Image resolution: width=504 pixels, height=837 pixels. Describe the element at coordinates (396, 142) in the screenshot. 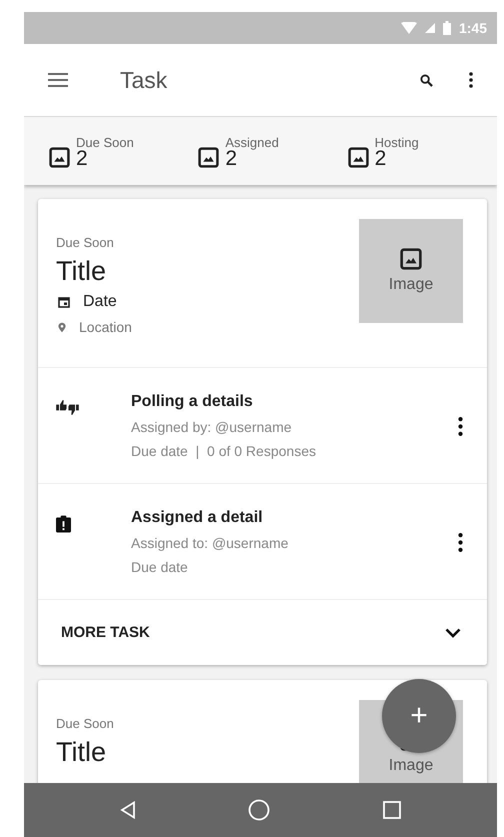

I see `stat-label: Hosting` at that location.